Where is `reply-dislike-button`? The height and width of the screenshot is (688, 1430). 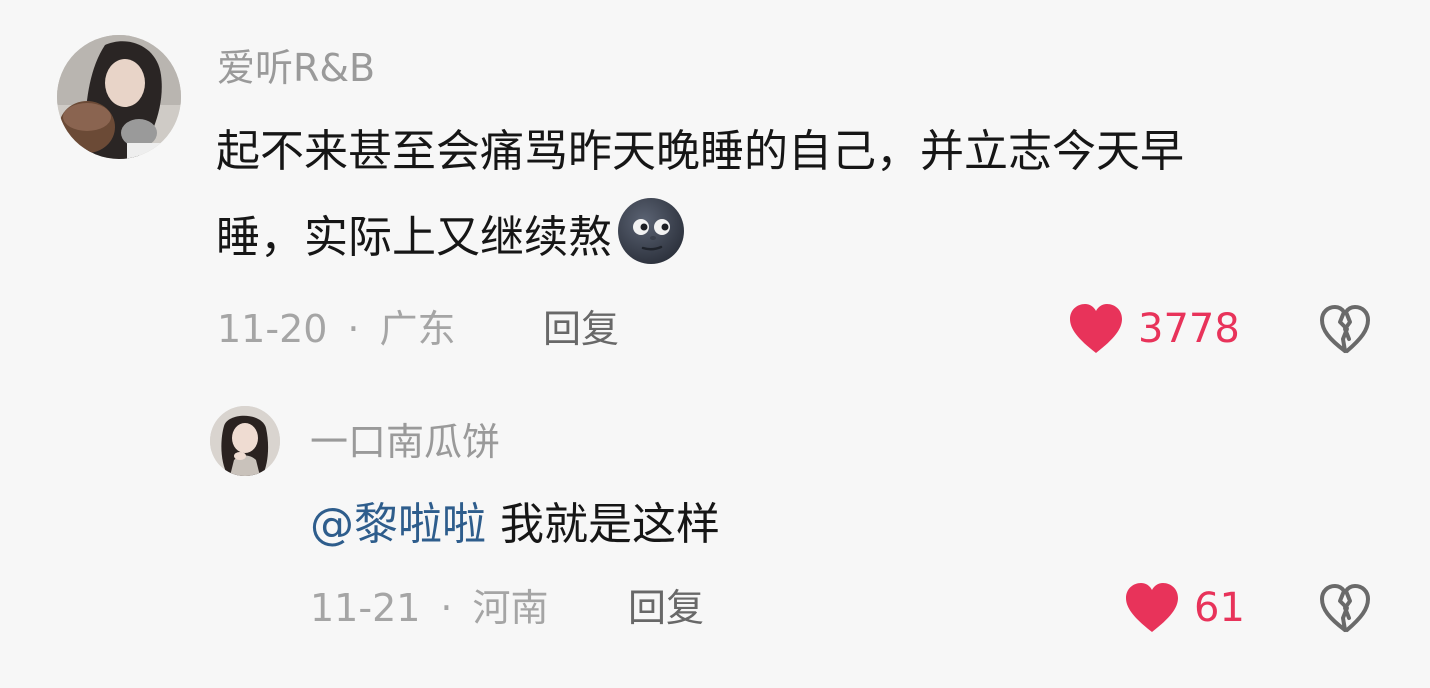
reply-dislike-button is located at coordinates (1345, 608).